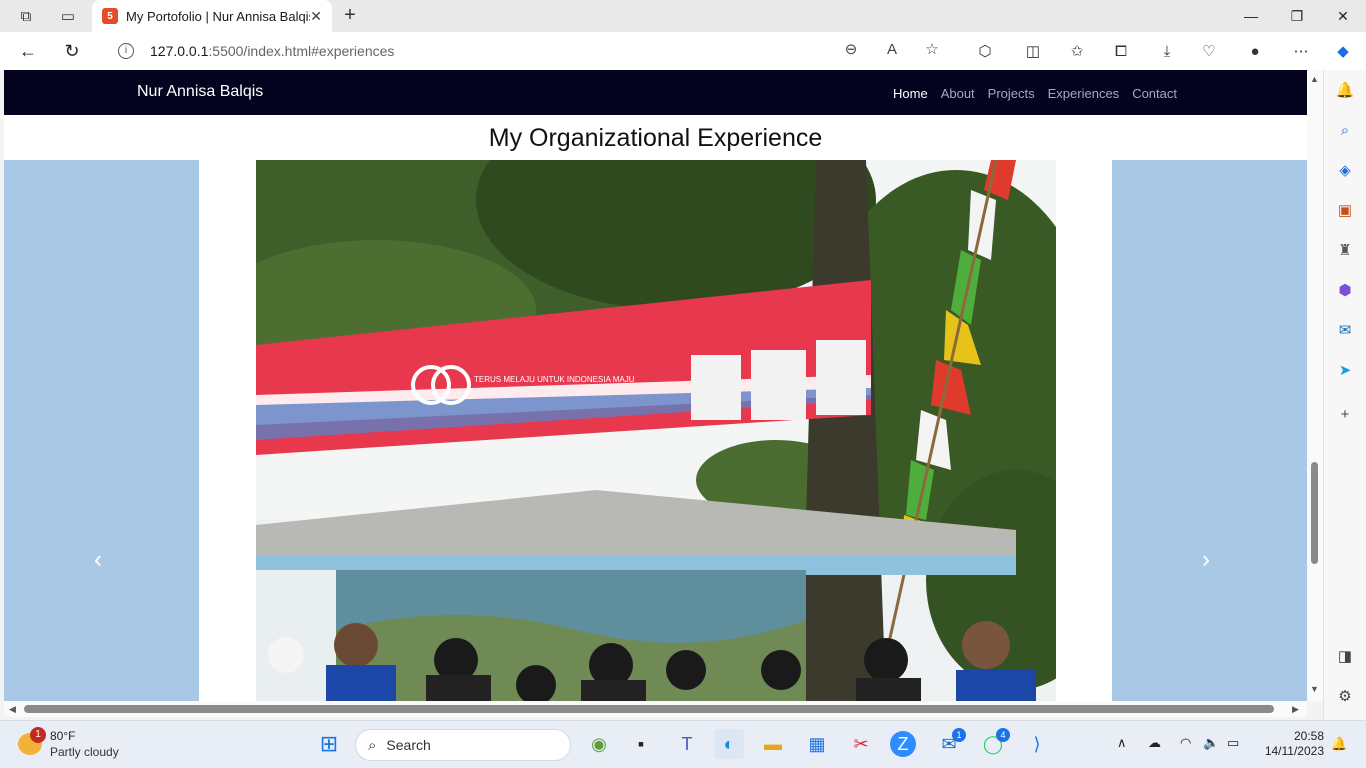 This screenshot has width=1366, height=768. What do you see at coordinates (1255, 52) in the screenshot?
I see `profile-icon: ●` at bounding box center [1255, 52].